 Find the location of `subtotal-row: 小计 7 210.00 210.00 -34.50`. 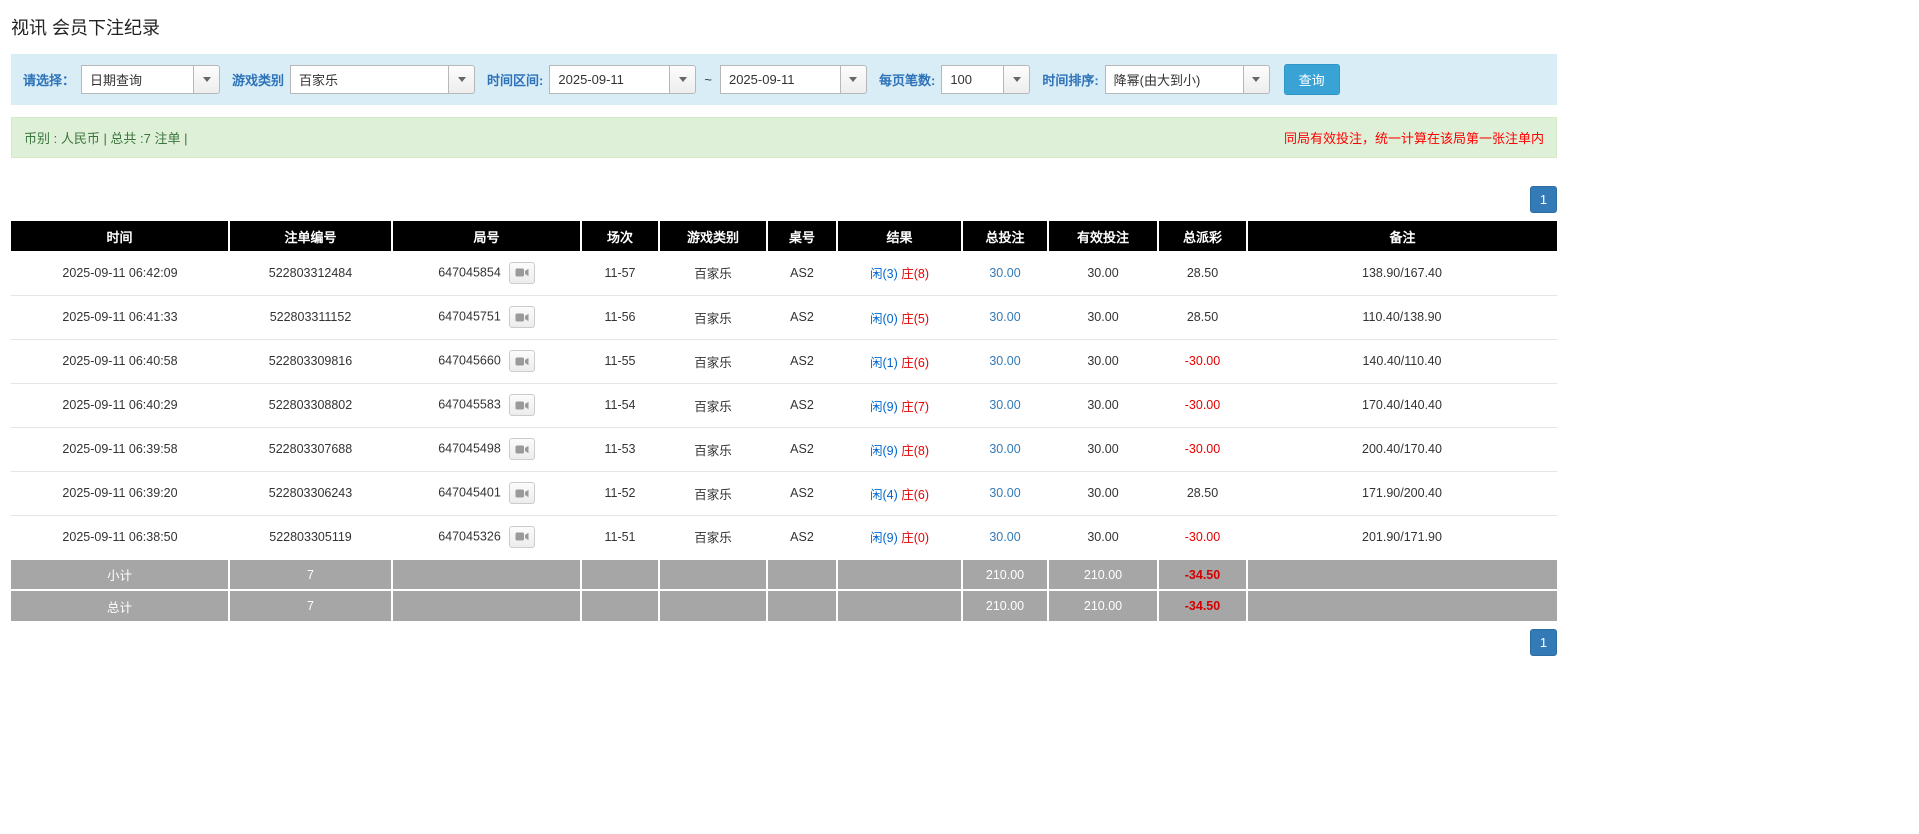

subtotal-row: 小计 7 210.00 210.00 -34.50 is located at coordinates (784, 574).